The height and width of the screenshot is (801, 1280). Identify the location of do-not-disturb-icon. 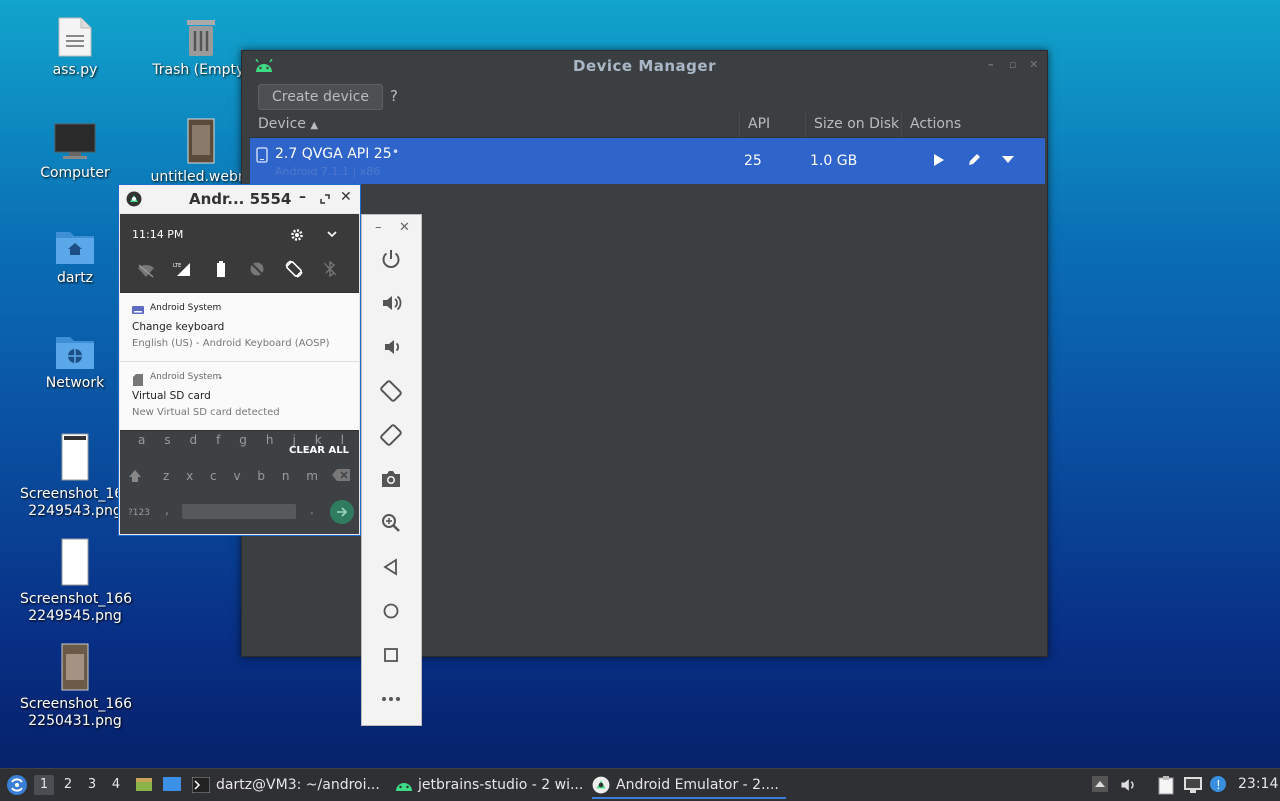
(257, 269).